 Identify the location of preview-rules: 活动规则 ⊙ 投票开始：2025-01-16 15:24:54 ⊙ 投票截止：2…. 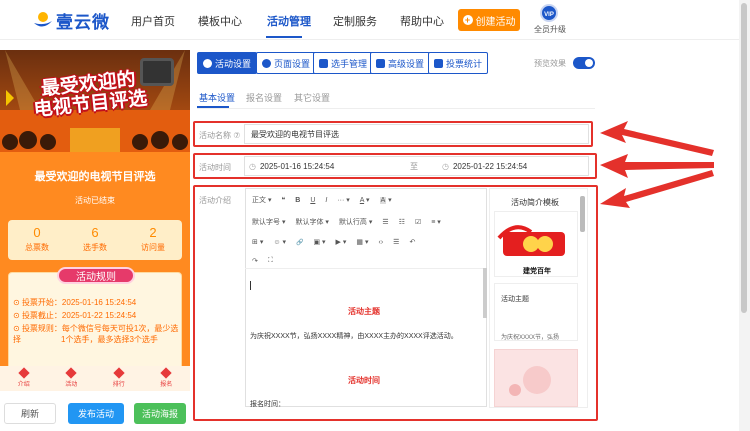
(95, 320).